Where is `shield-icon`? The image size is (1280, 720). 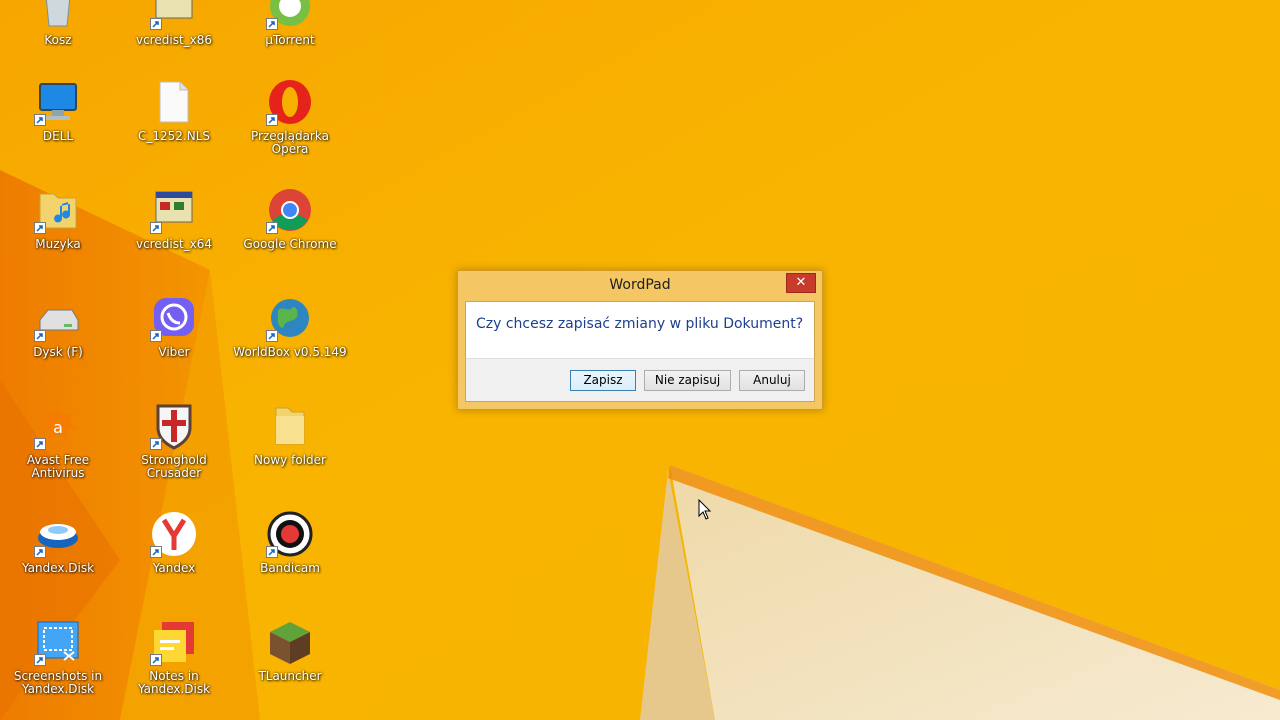
shield-icon is located at coordinates (174, 426).